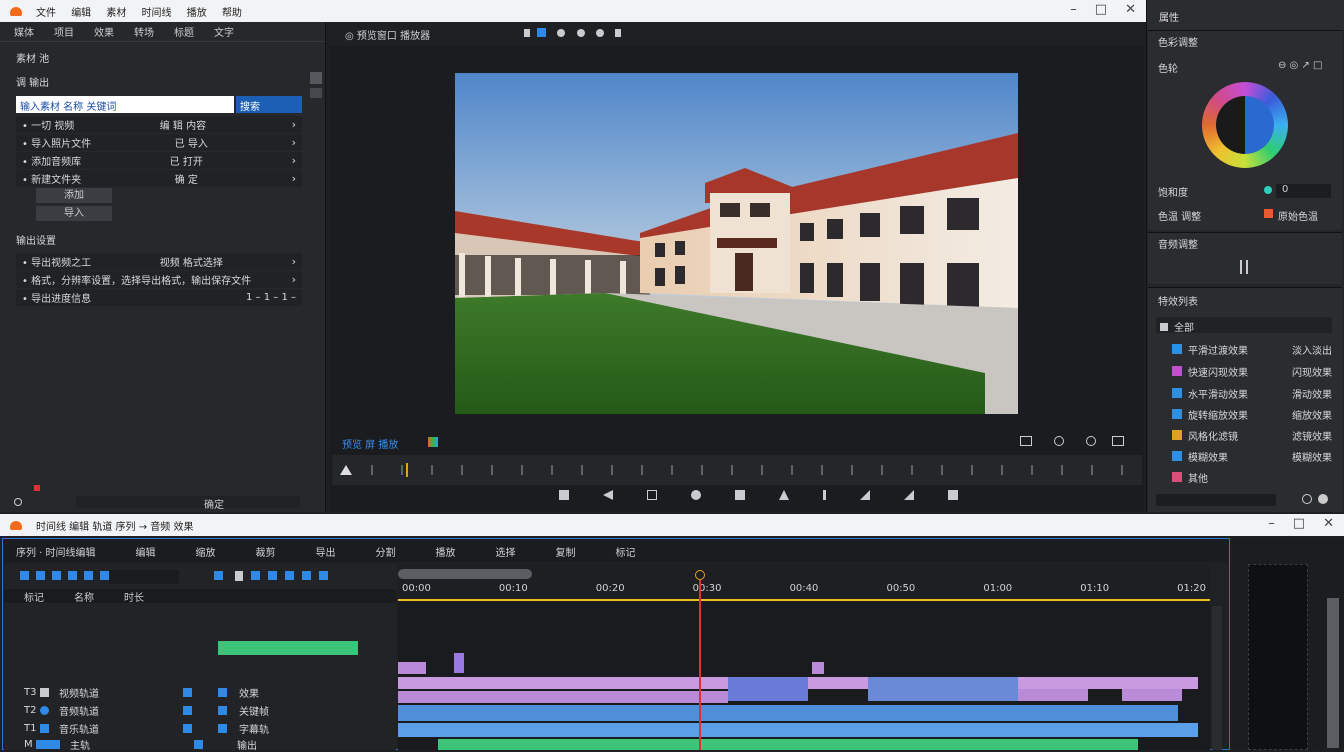 The width and height of the screenshot is (1344, 752). I want to click on search-input: 输入素材 名称 关键词, so click(125, 104).